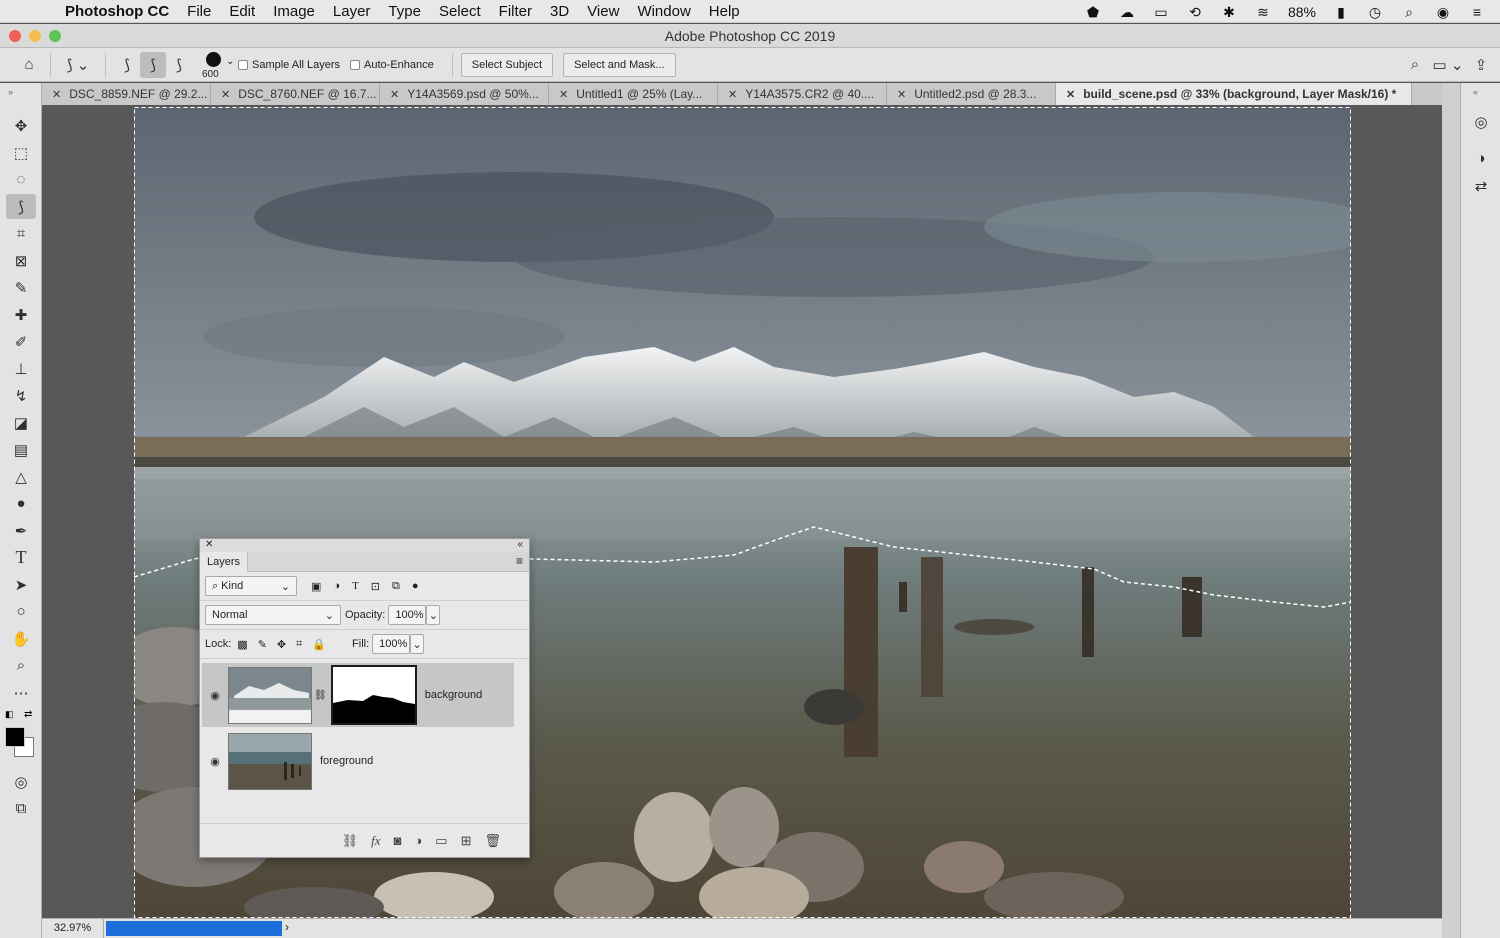 The height and width of the screenshot is (938, 1500). I want to click on wifi-icon: ≋, so click(1263, 12).